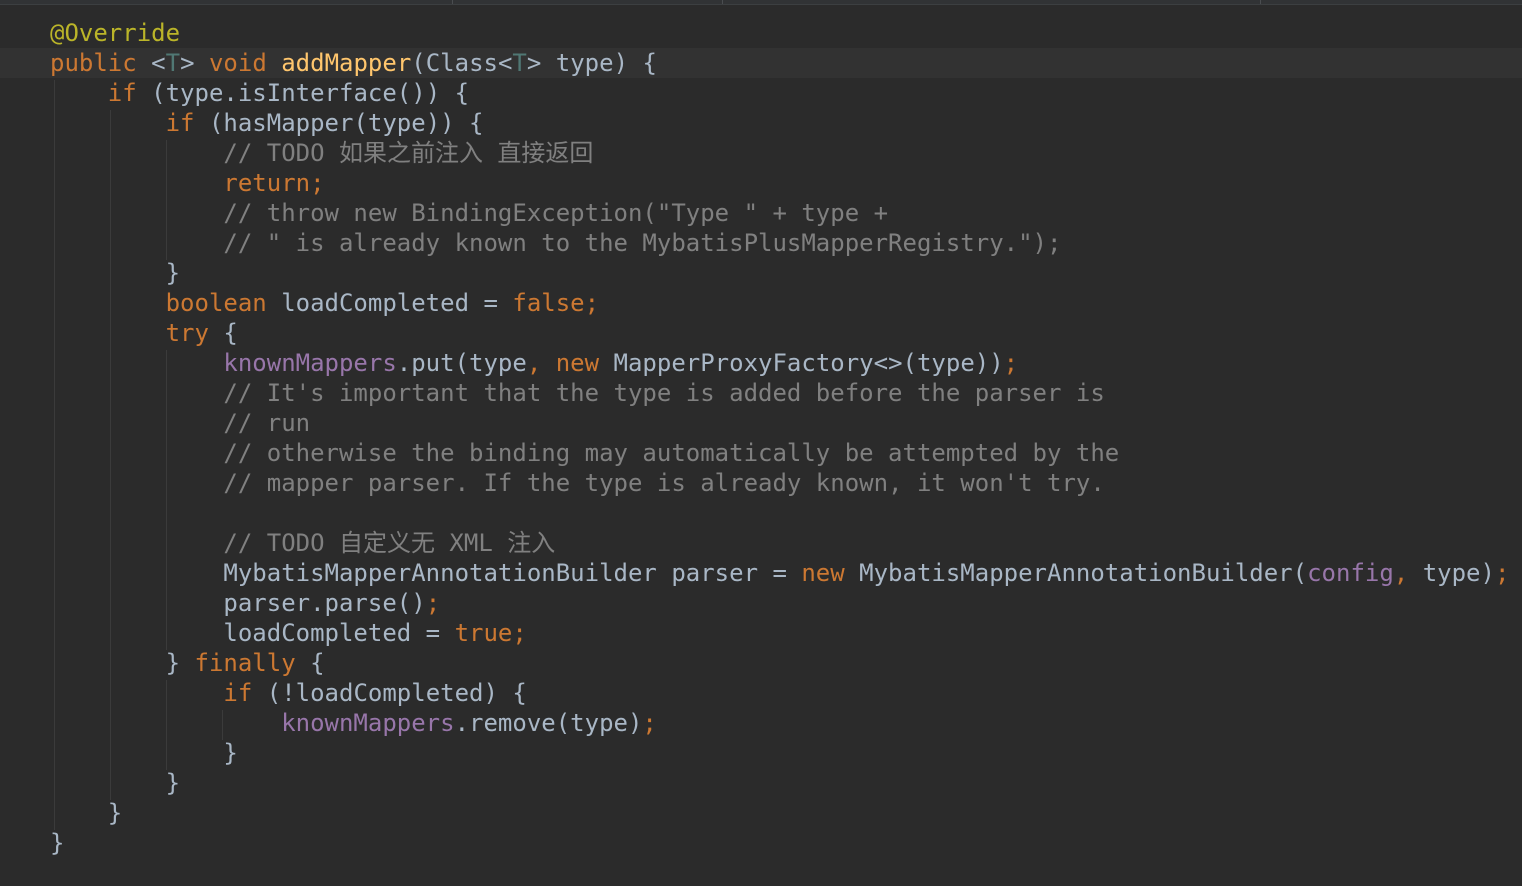  Describe the element at coordinates (1350, 573) in the screenshot. I see `code-token: config` at that location.